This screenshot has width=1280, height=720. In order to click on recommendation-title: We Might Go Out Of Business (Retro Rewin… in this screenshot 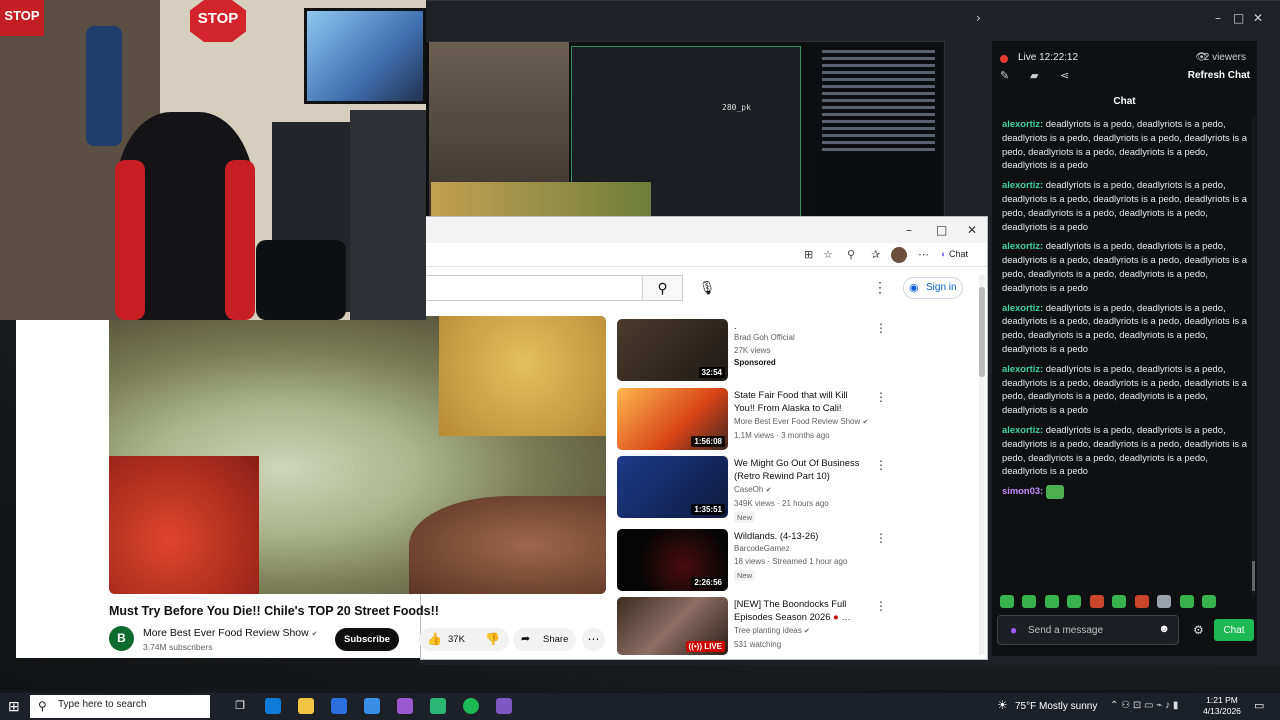, I will do `click(802, 469)`.